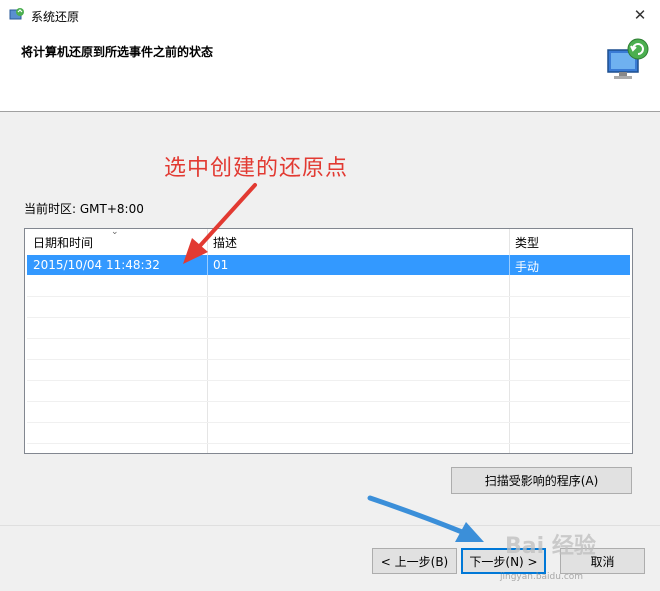 This screenshot has height=591, width=660. I want to click on scan-affected-programs-button: 扫描受影响的程序(A), so click(541, 480).